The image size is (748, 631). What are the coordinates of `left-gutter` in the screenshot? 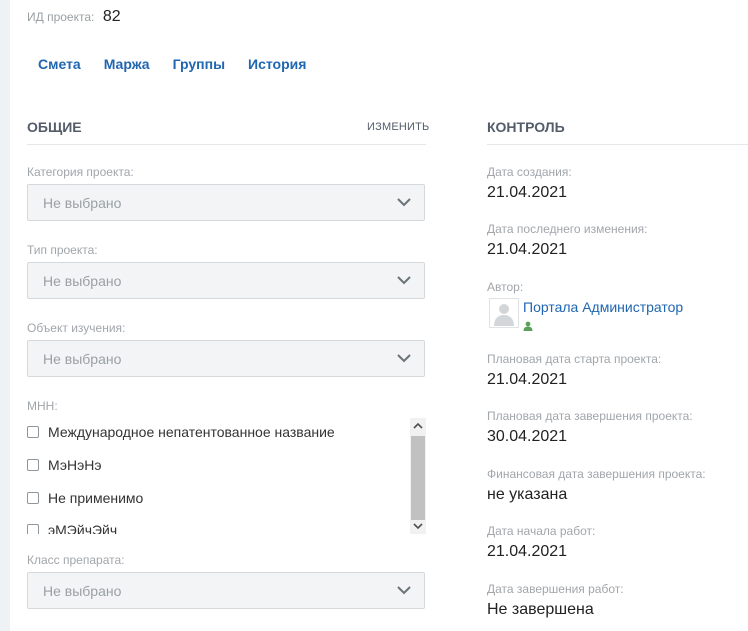 It's located at (5, 315).